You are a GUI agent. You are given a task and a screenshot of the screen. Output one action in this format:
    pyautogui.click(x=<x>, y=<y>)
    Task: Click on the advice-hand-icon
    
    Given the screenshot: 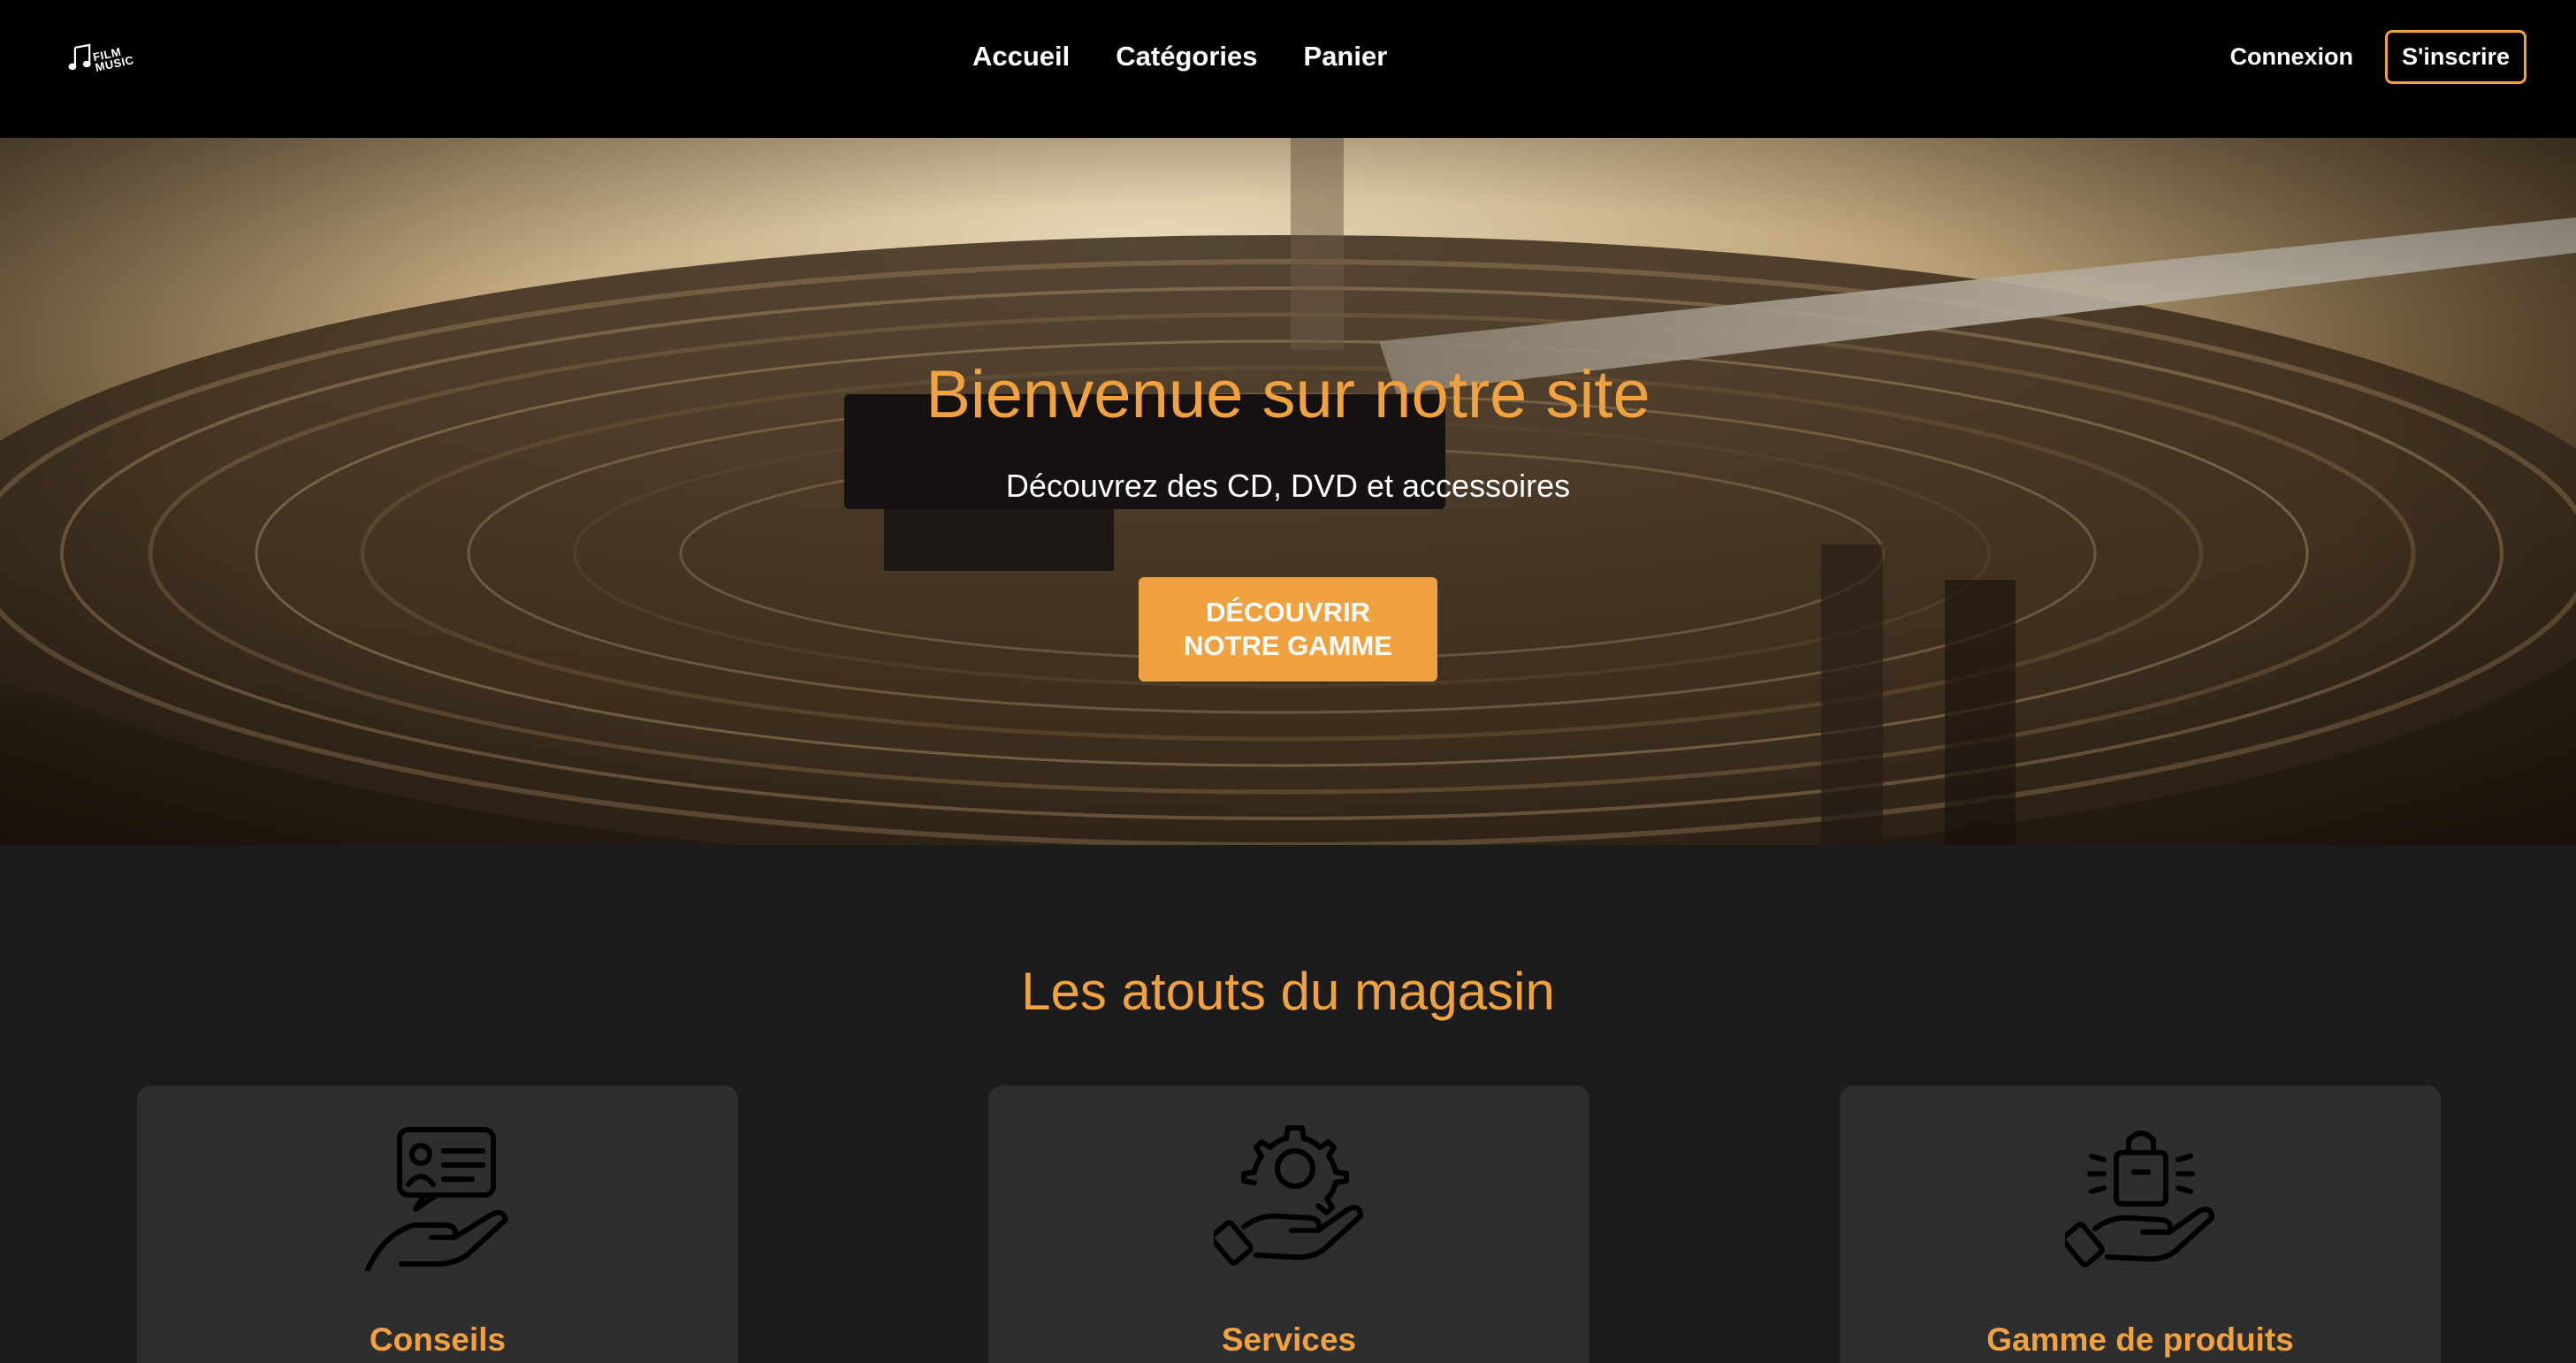 What is the action you would take?
    pyautogui.click(x=436, y=1199)
    